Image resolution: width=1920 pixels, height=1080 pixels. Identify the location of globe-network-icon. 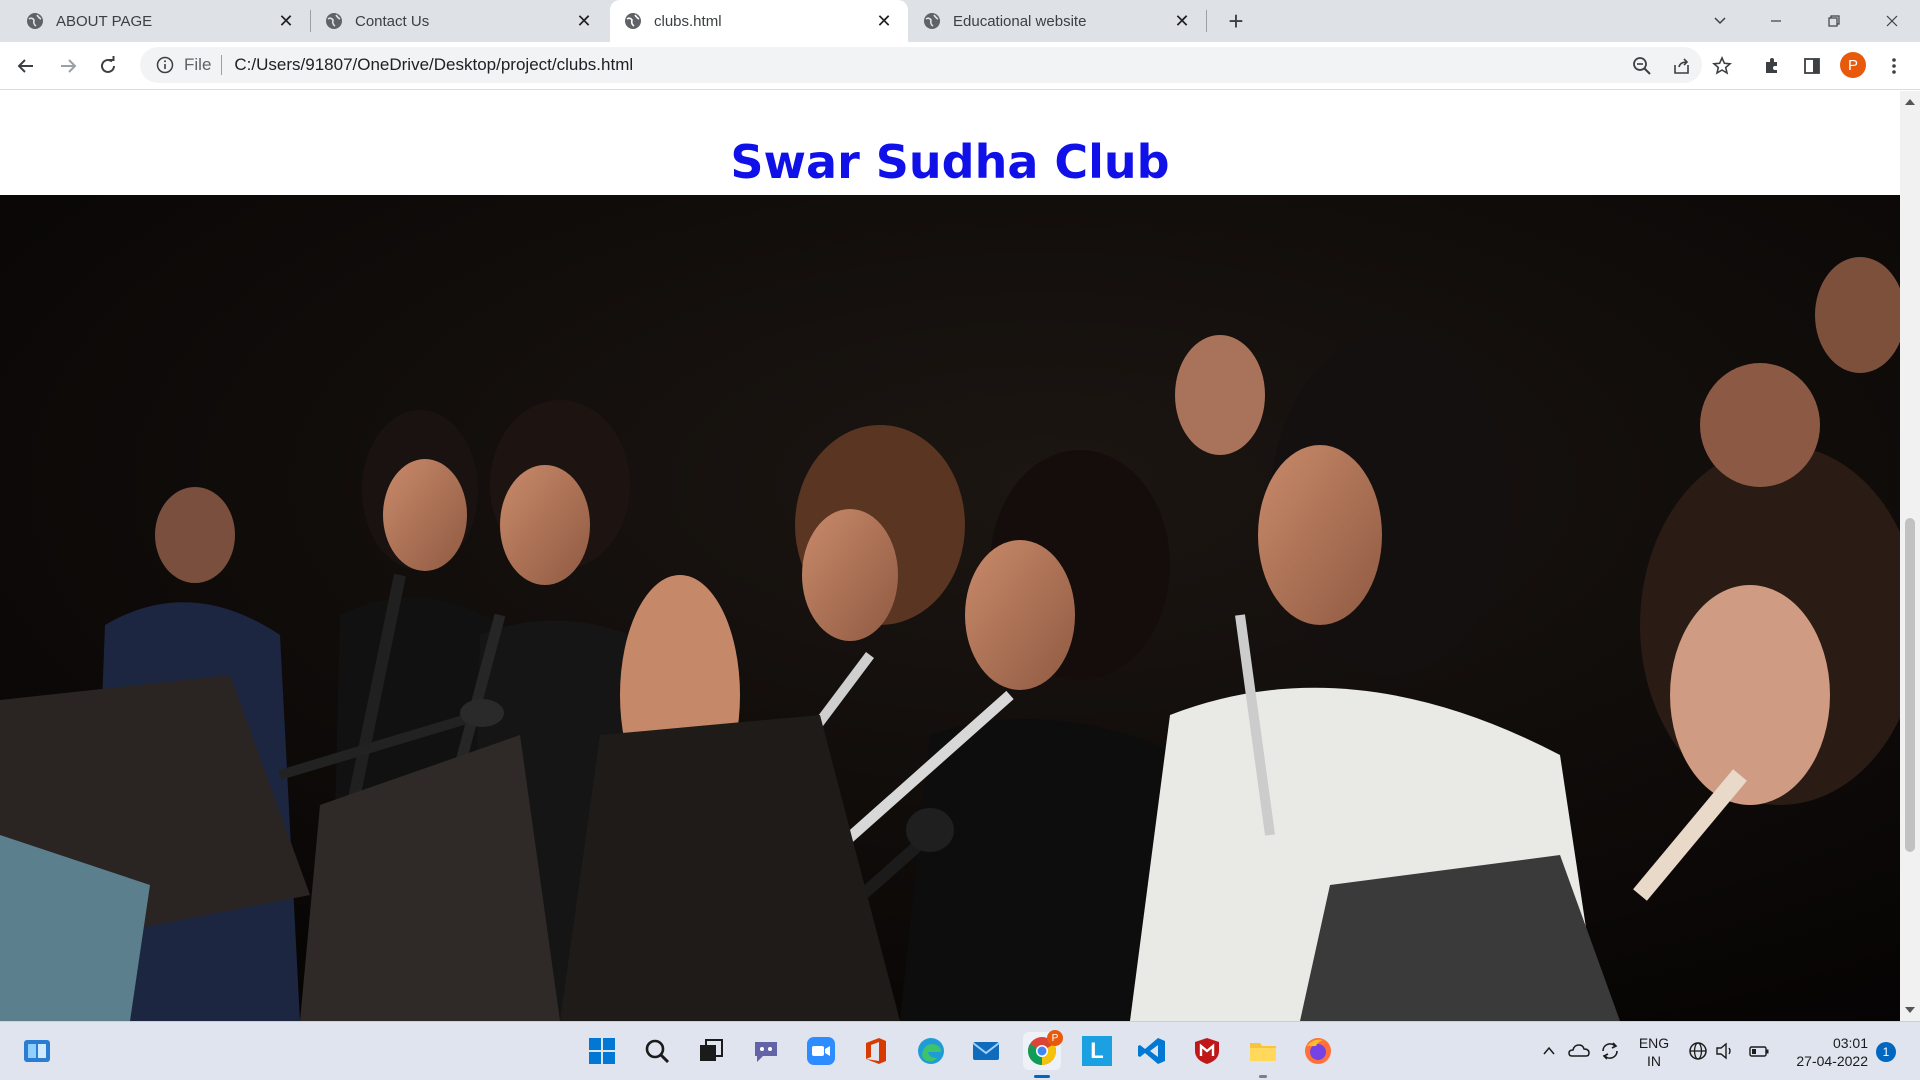
(1698, 1051).